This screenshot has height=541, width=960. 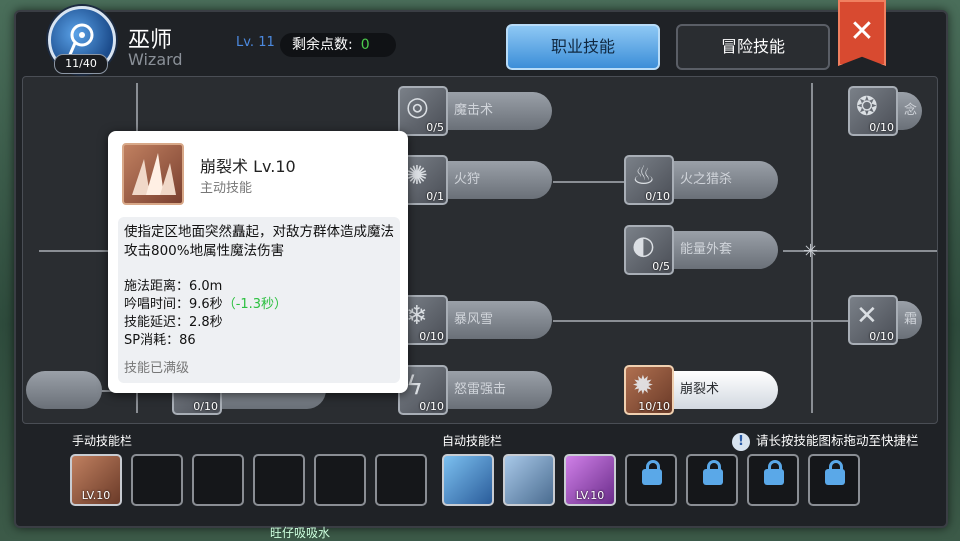 I want to click on points-value: 0, so click(x=365, y=45).